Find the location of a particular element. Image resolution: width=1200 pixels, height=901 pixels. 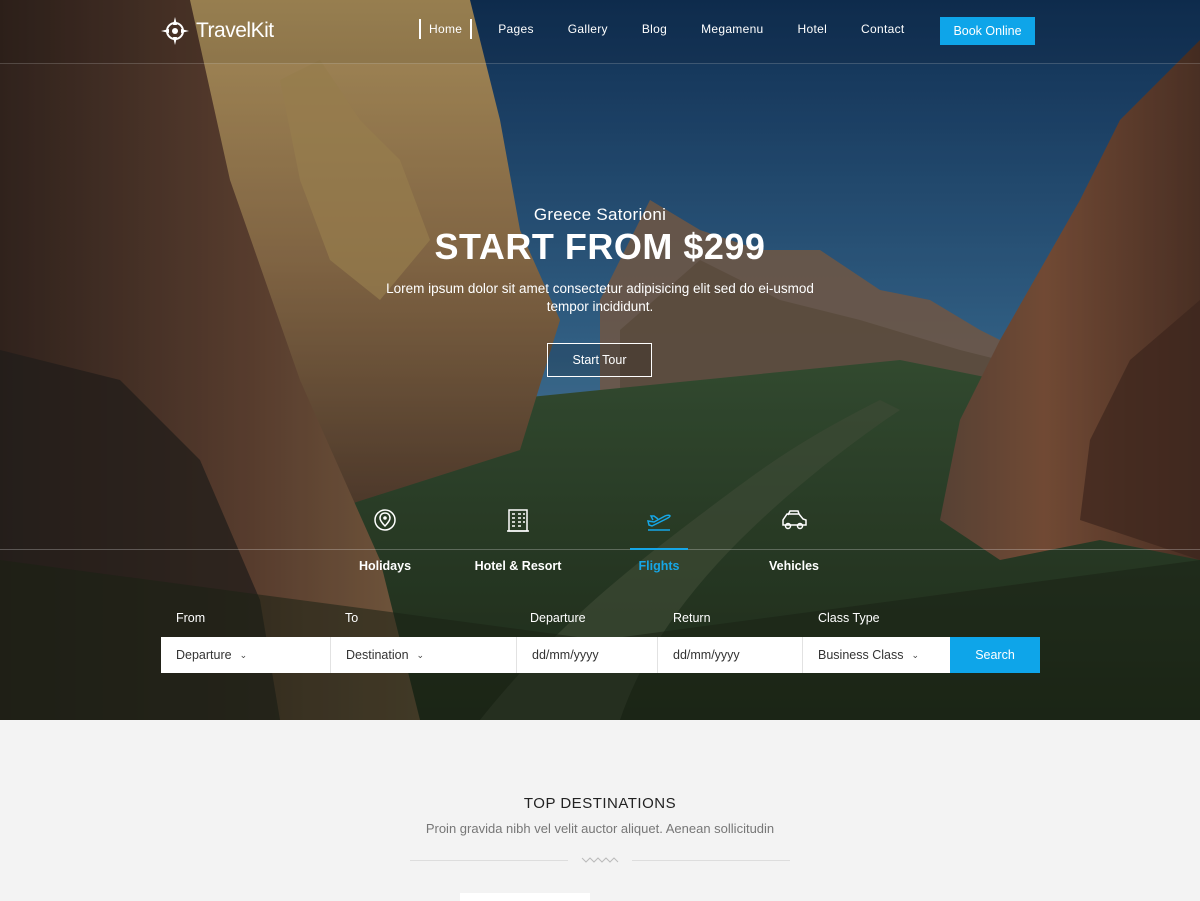

nav-blog: Blog is located at coordinates (654, 29).